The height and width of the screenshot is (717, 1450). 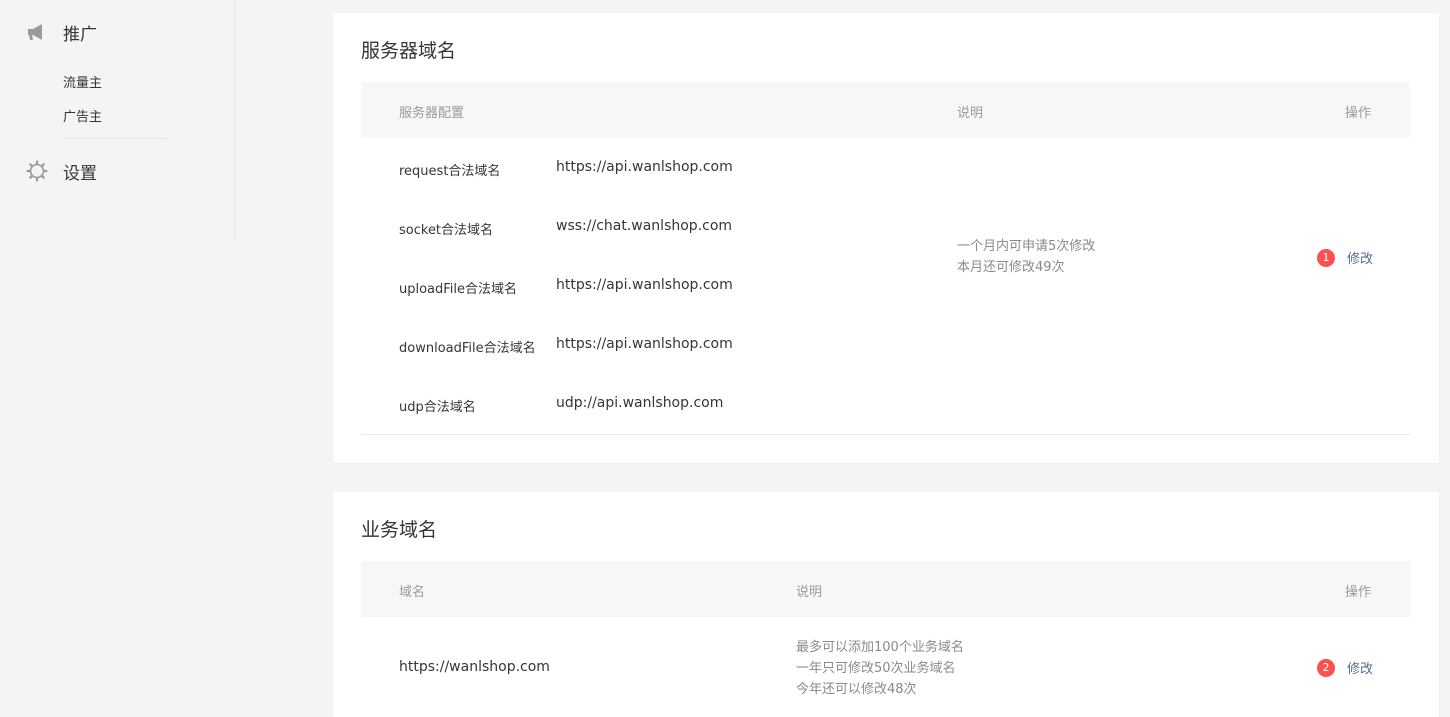 What do you see at coordinates (885, 110) in the screenshot?
I see `server-domain-table-header: 服务器配置 说明 操作` at bounding box center [885, 110].